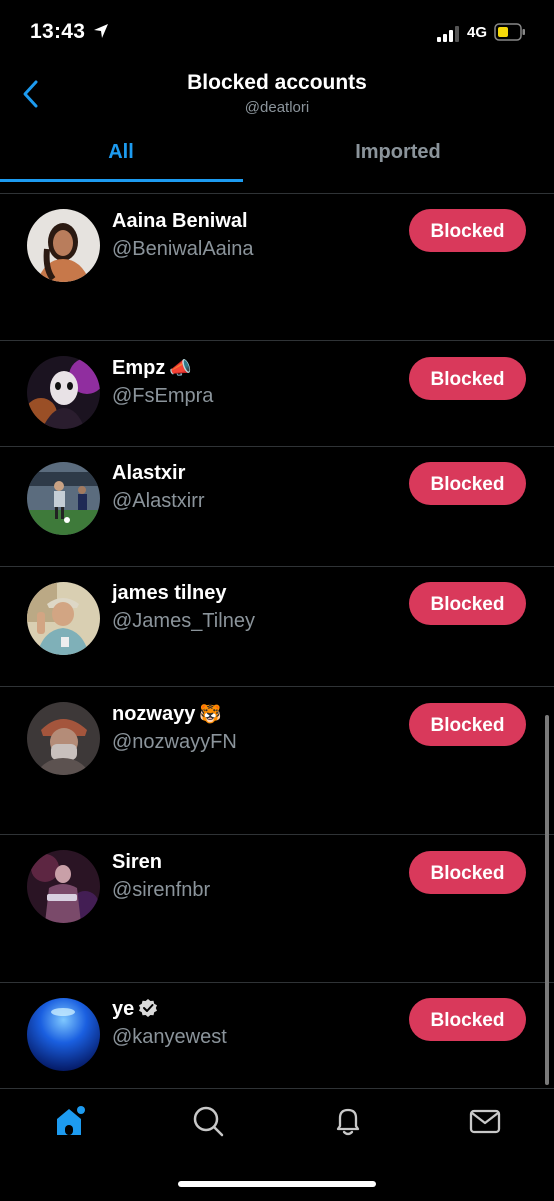 The width and height of the screenshot is (554, 1201). What do you see at coordinates (123, 1009) in the screenshot?
I see `account-name: ye` at bounding box center [123, 1009].